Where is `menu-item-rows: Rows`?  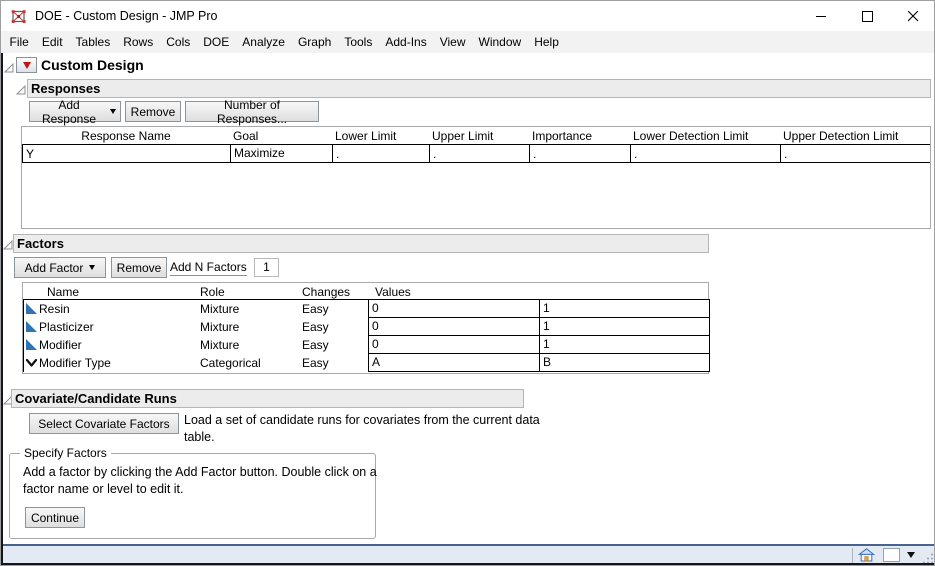
menu-item-rows: Rows is located at coordinates (138, 42).